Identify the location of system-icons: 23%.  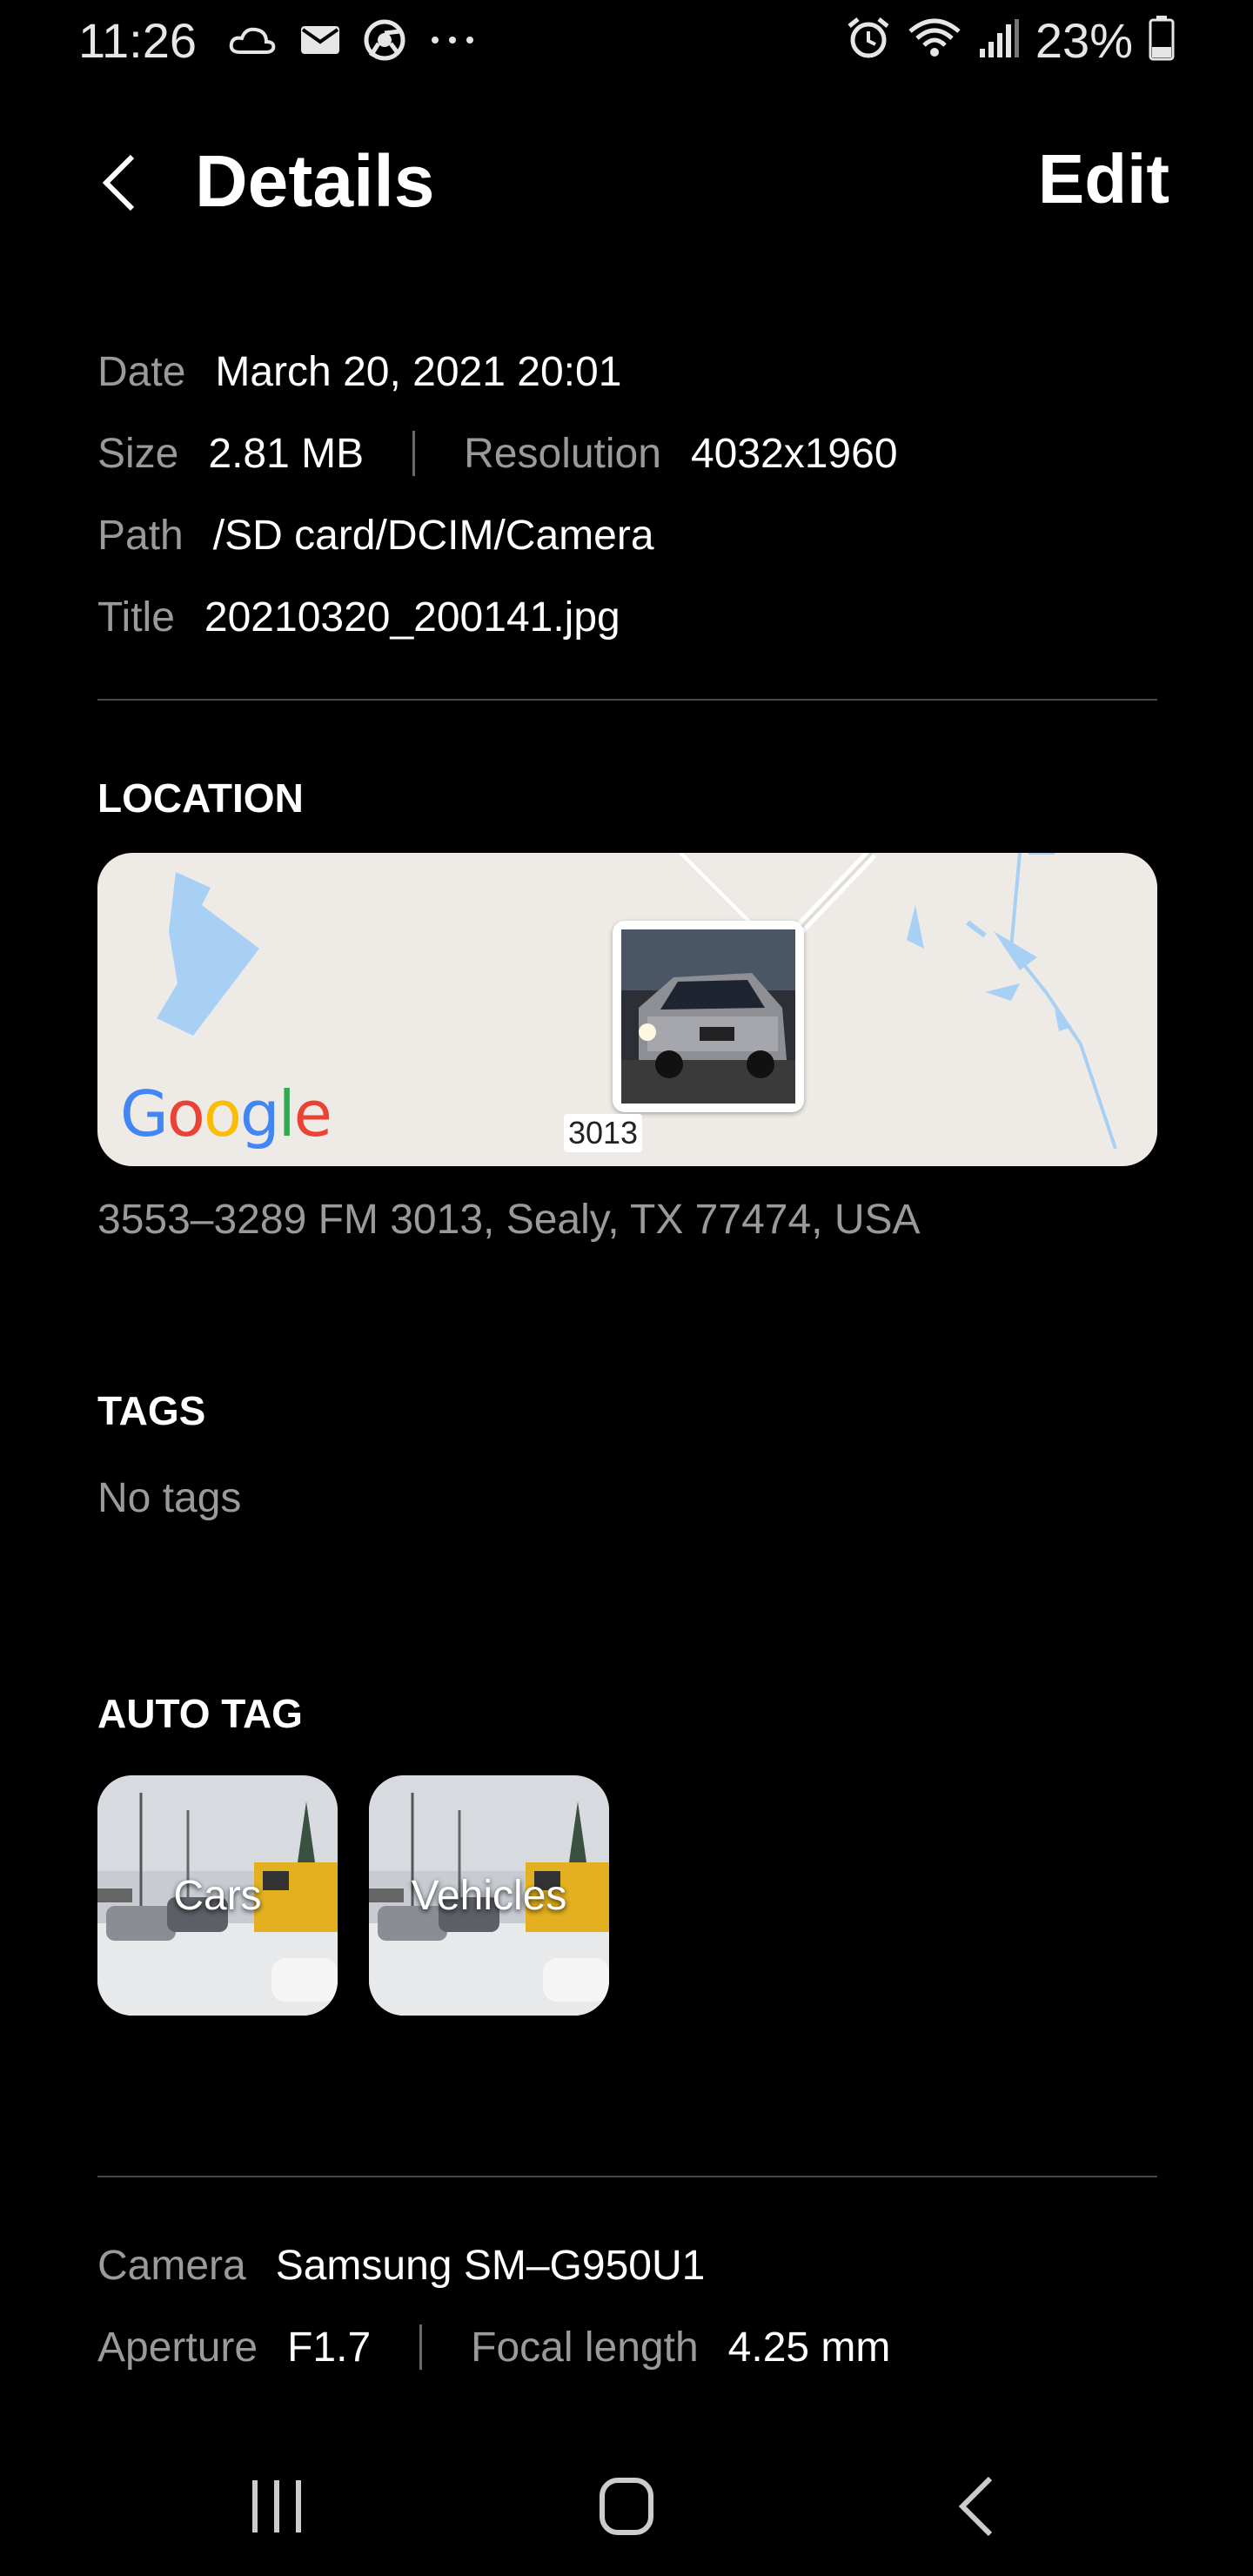
(1011, 40).